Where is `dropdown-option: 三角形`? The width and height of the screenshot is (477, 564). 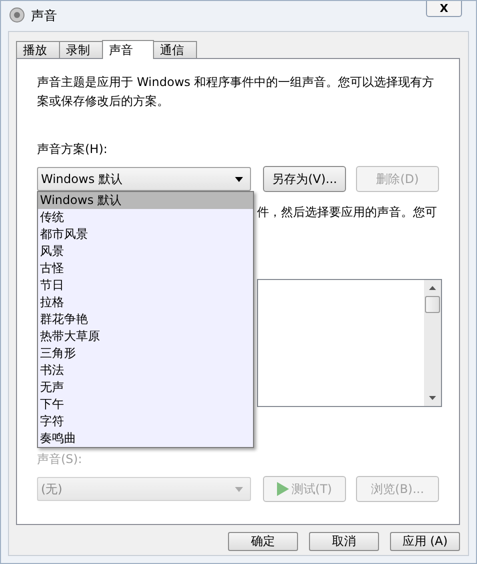
dropdown-option: 三角形 is located at coordinates (145, 353).